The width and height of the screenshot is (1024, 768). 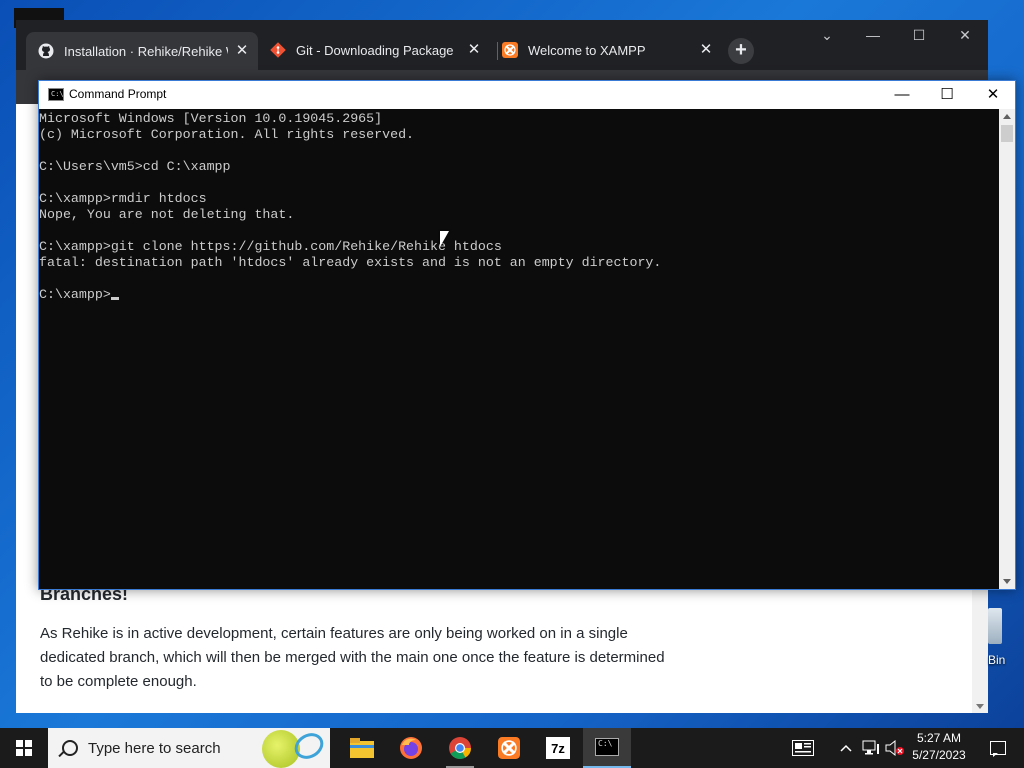 I want to click on firefox-icon, so click(x=411, y=748).